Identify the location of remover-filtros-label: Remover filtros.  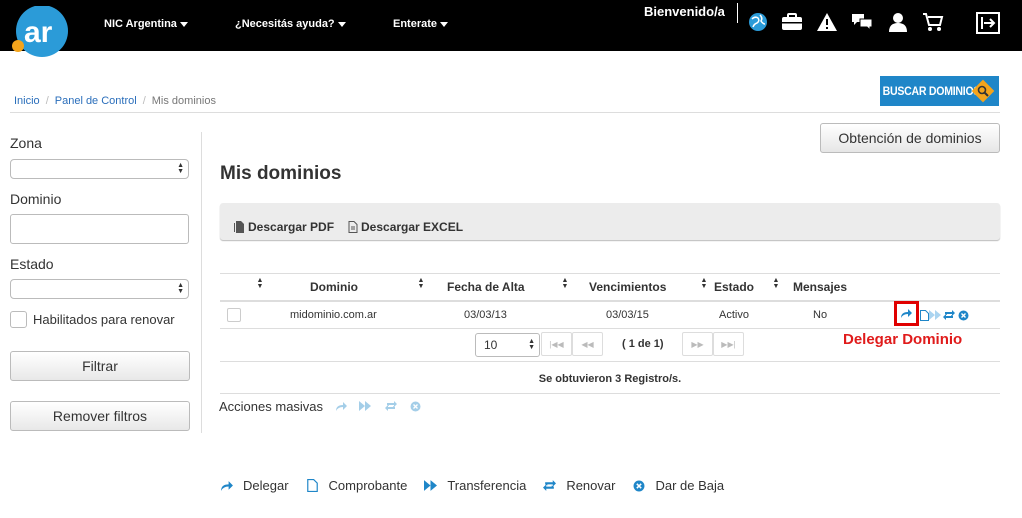
(100, 416).